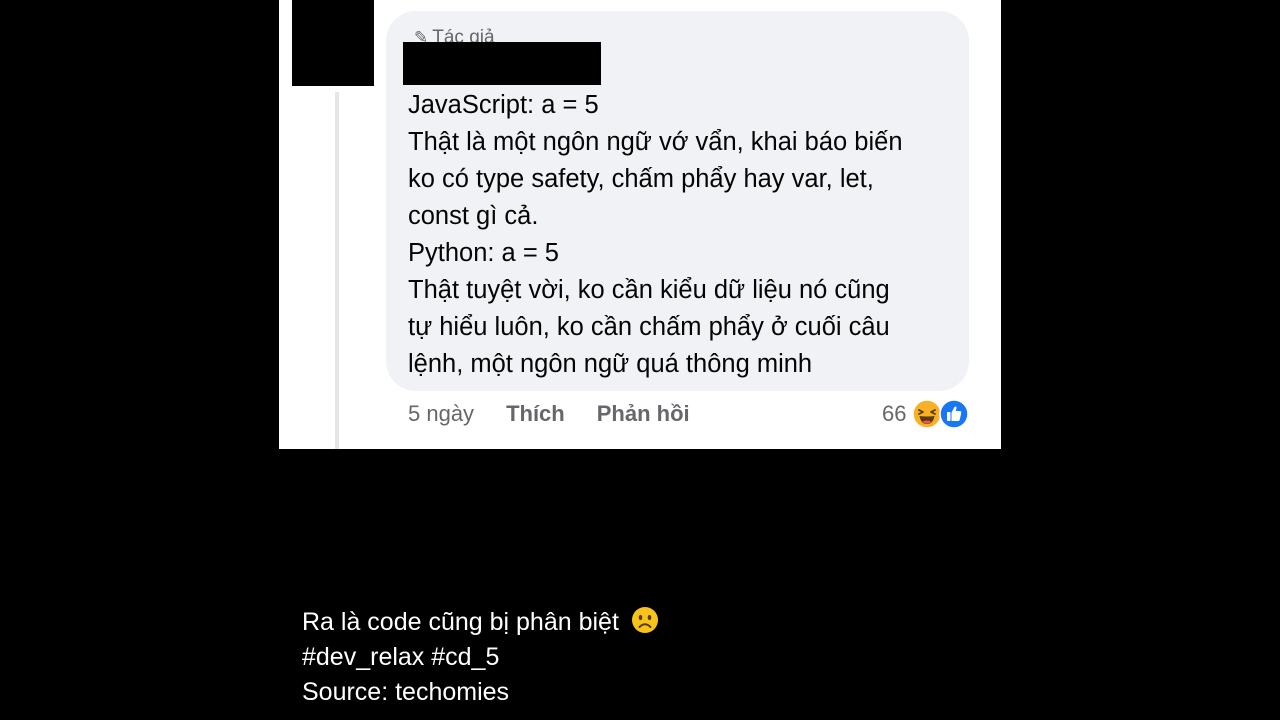  Describe the element at coordinates (333, 43) in the screenshot. I see `avatar-redacted` at that location.